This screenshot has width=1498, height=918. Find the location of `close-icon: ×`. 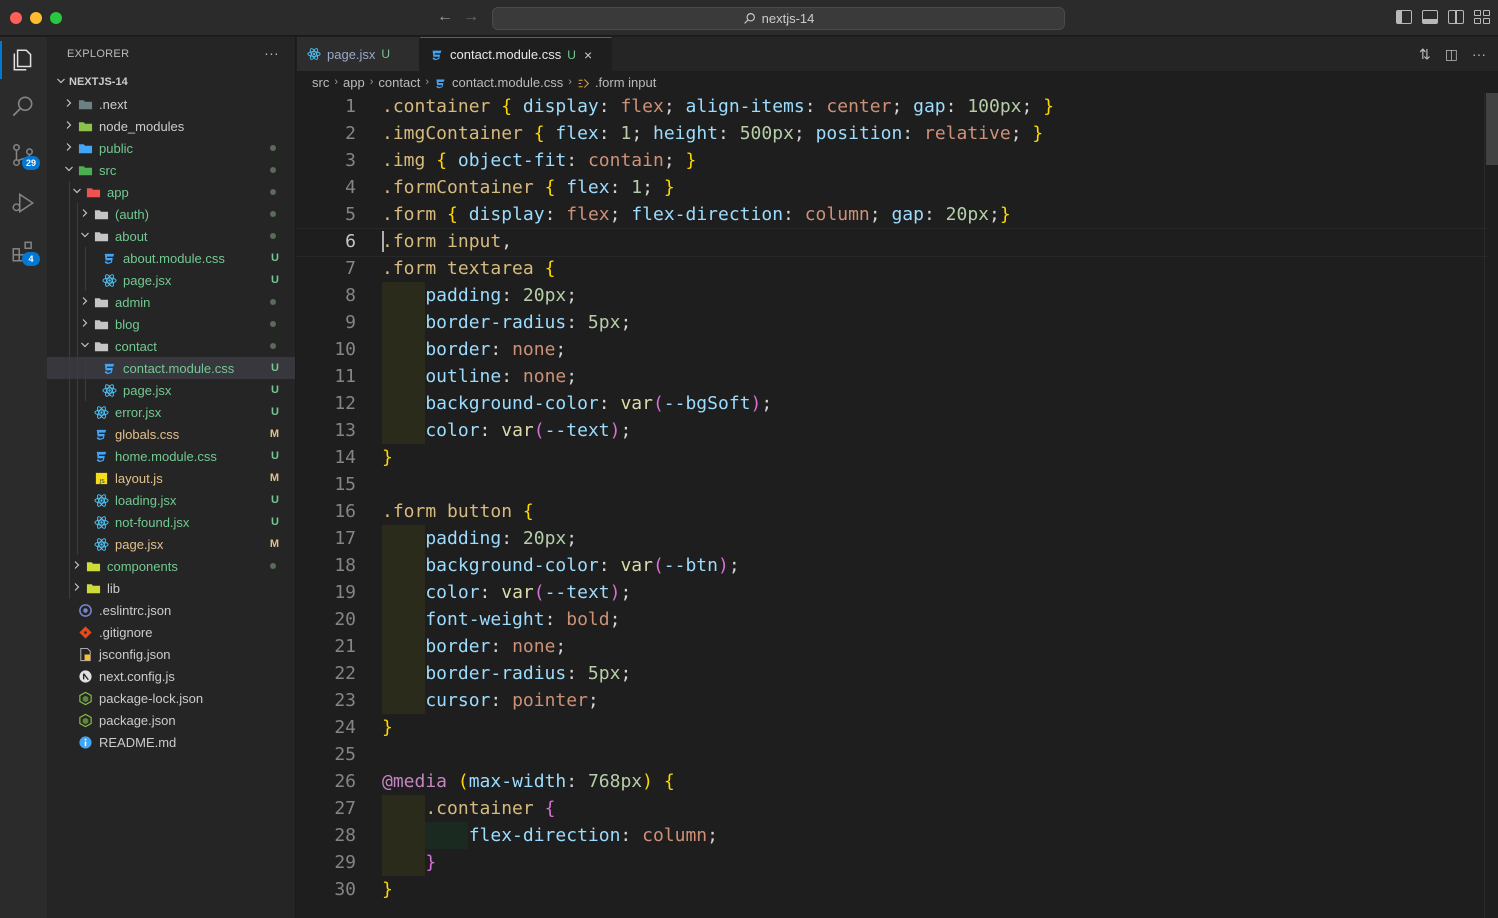

close-icon: × is located at coordinates (588, 55).